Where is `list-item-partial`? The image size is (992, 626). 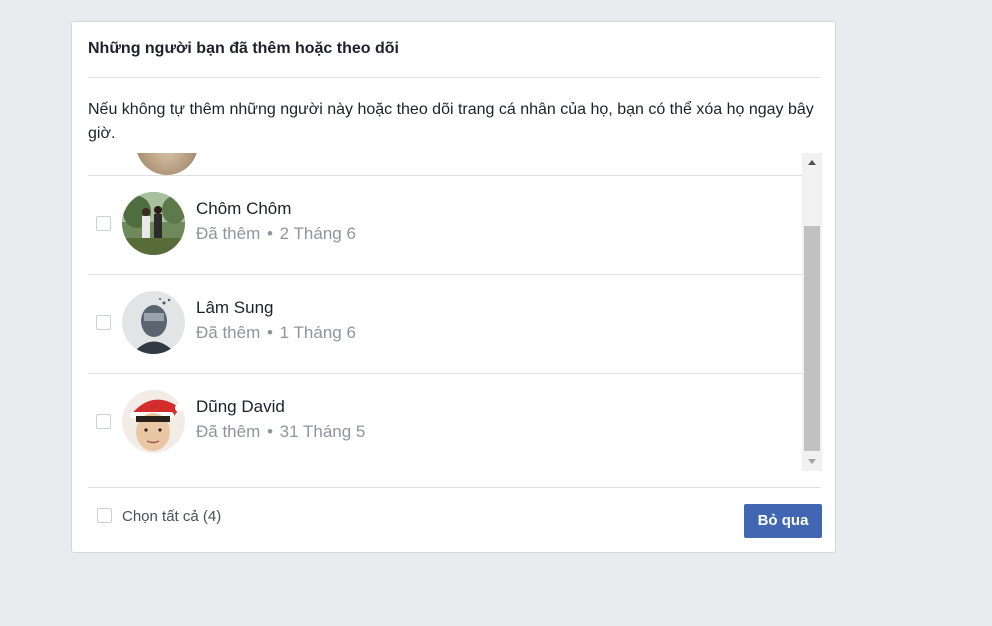 list-item-partial is located at coordinates (445, 164).